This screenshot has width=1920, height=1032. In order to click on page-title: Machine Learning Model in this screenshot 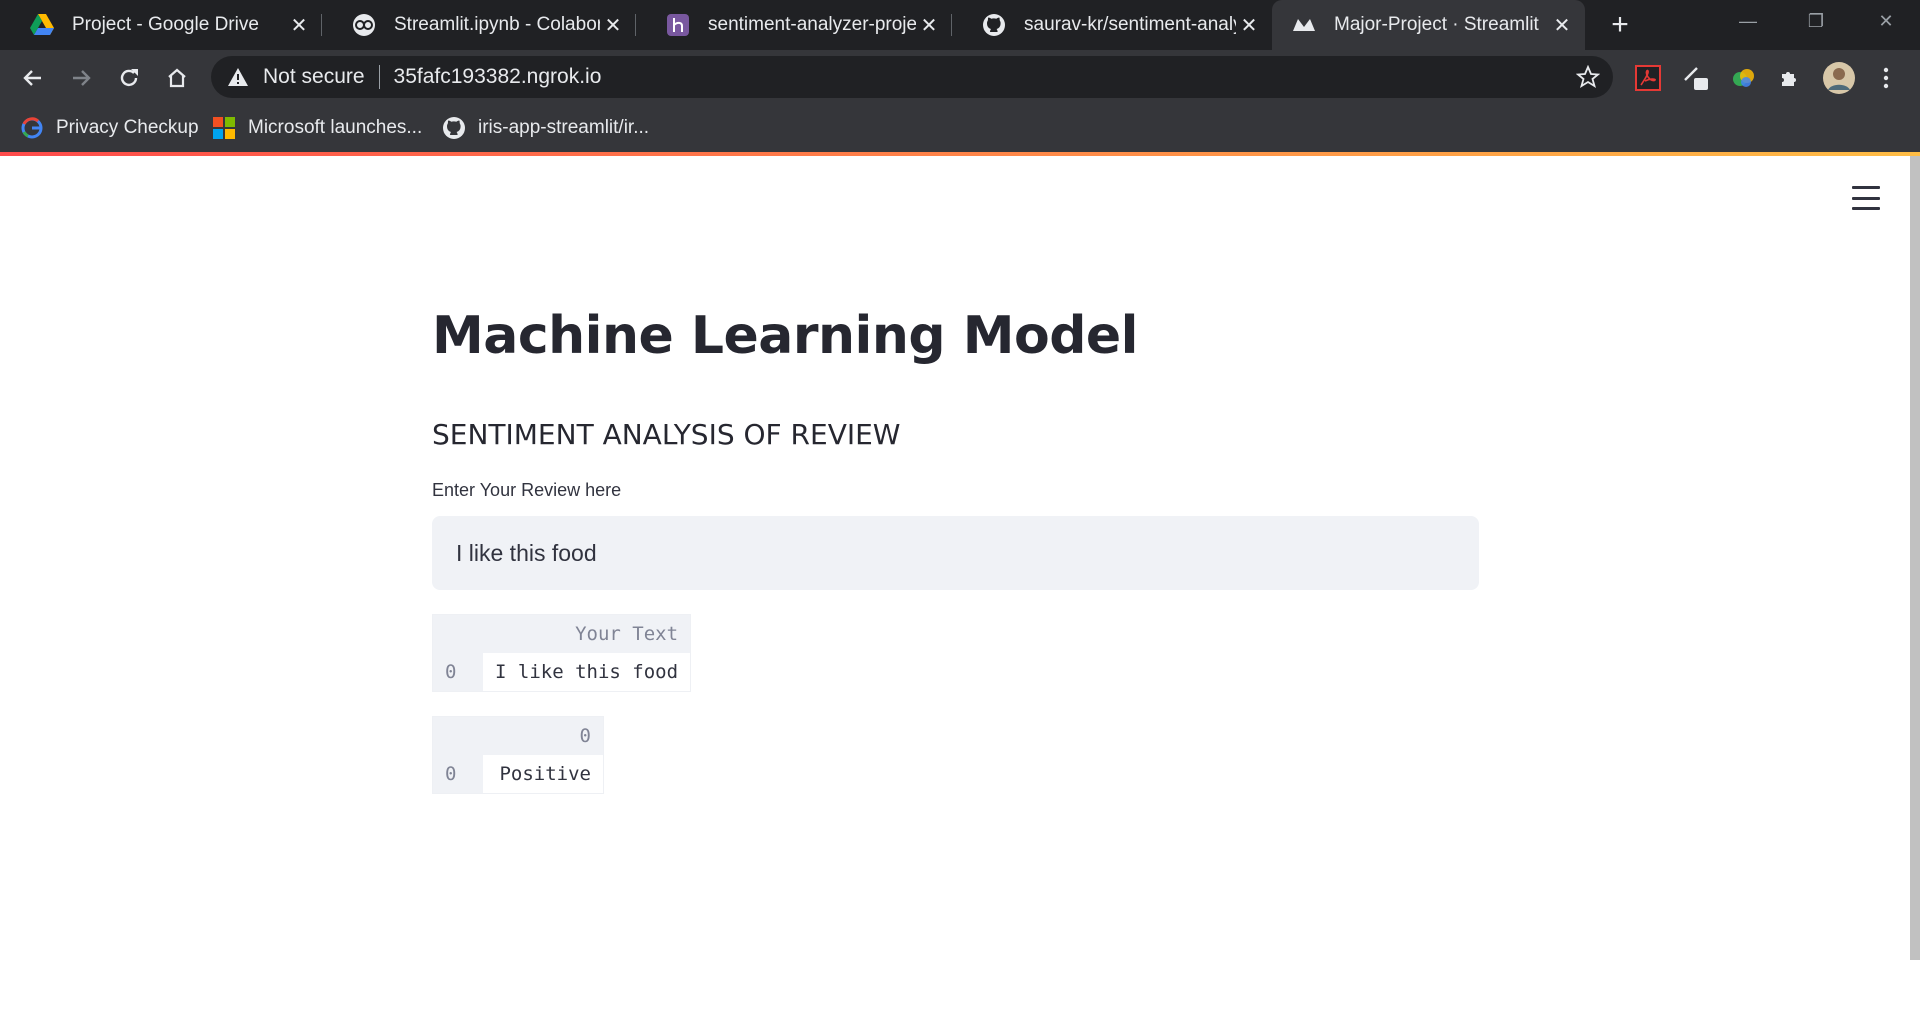, I will do `click(785, 336)`.